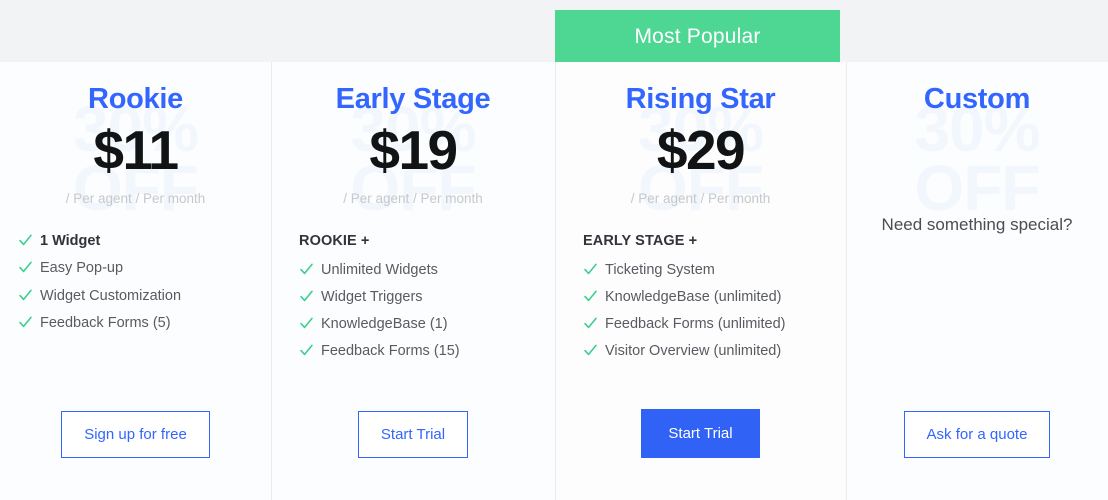  What do you see at coordinates (390, 351) in the screenshot?
I see `feature-label: Feedback Forms (15)` at bounding box center [390, 351].